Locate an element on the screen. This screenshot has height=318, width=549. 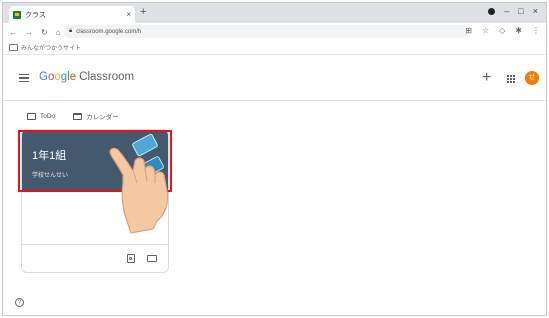
star-icon: ☆ is located at coordinates (485, 30).